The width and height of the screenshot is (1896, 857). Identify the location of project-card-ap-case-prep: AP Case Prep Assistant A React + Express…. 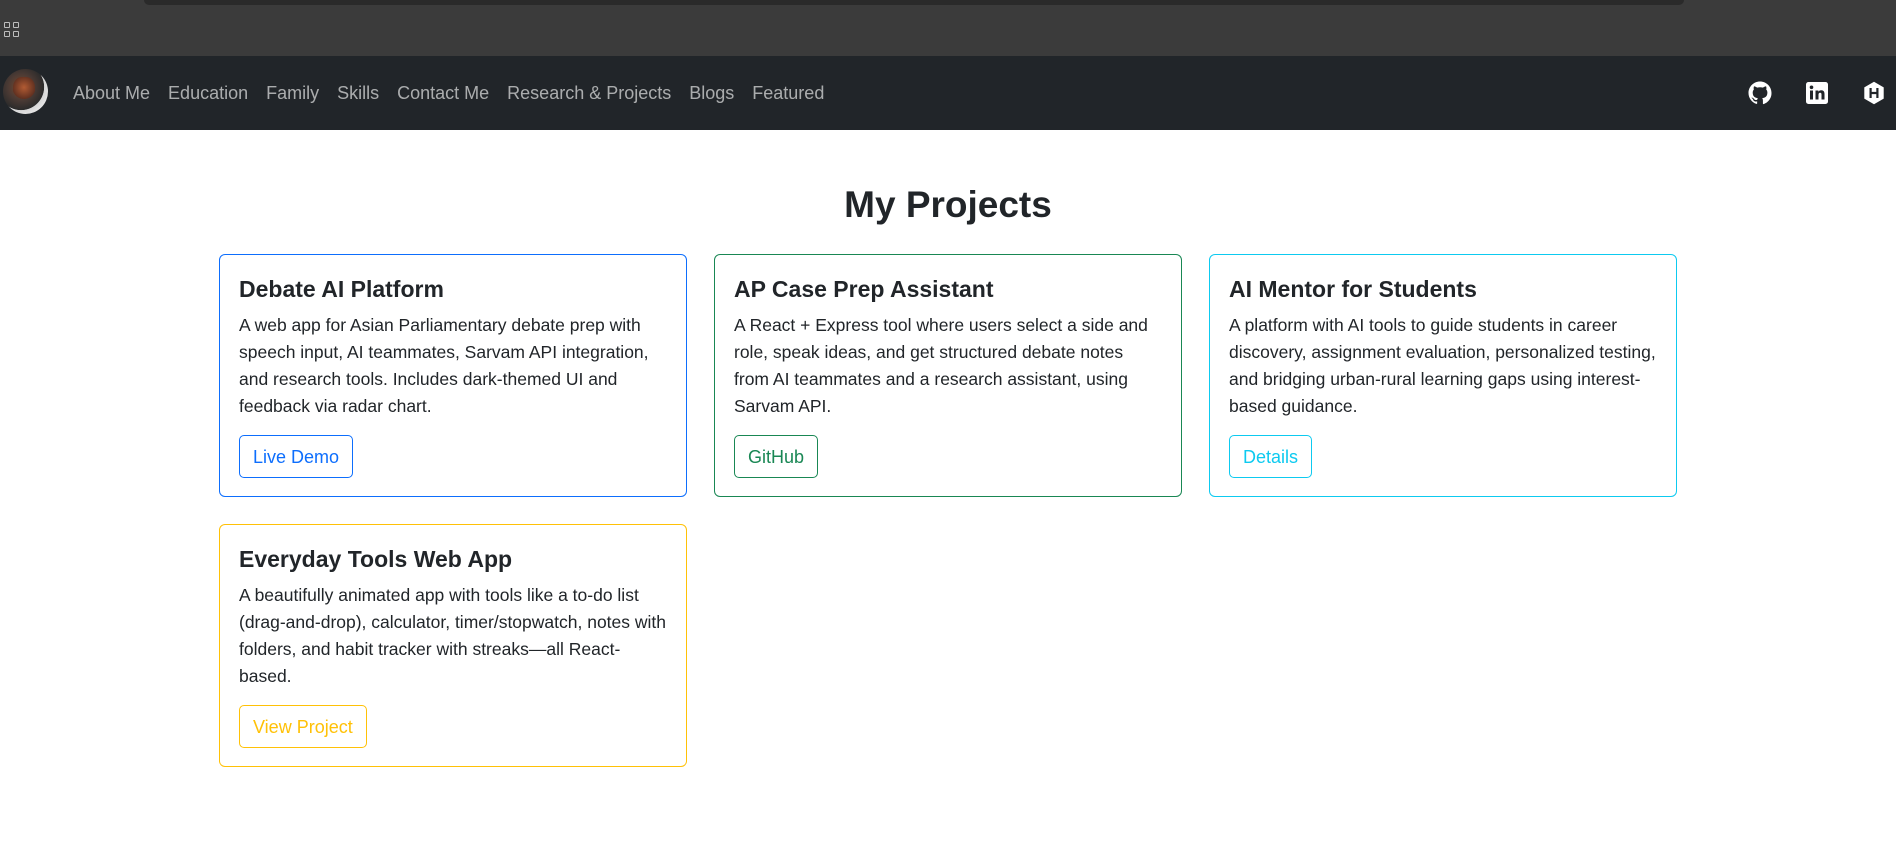
(948, 375).